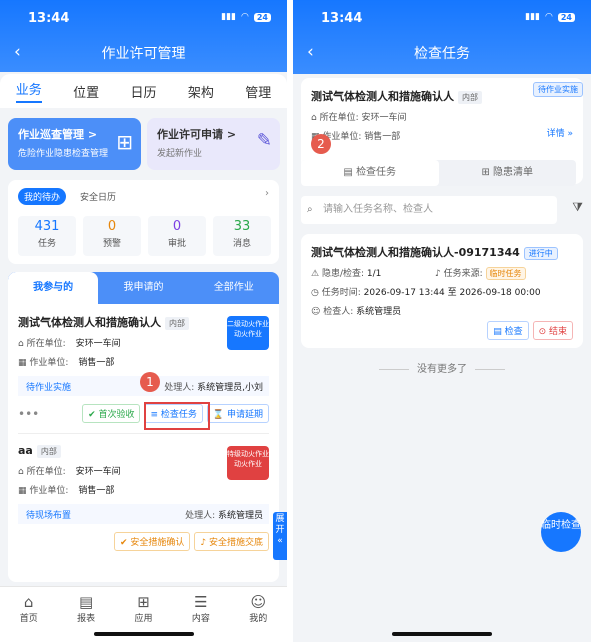 The image size is (591, 642). What do you see at coordinates (201, 91) in the screenshot?
I see `tab-structure: 架构` at bounding box center [201, 91].